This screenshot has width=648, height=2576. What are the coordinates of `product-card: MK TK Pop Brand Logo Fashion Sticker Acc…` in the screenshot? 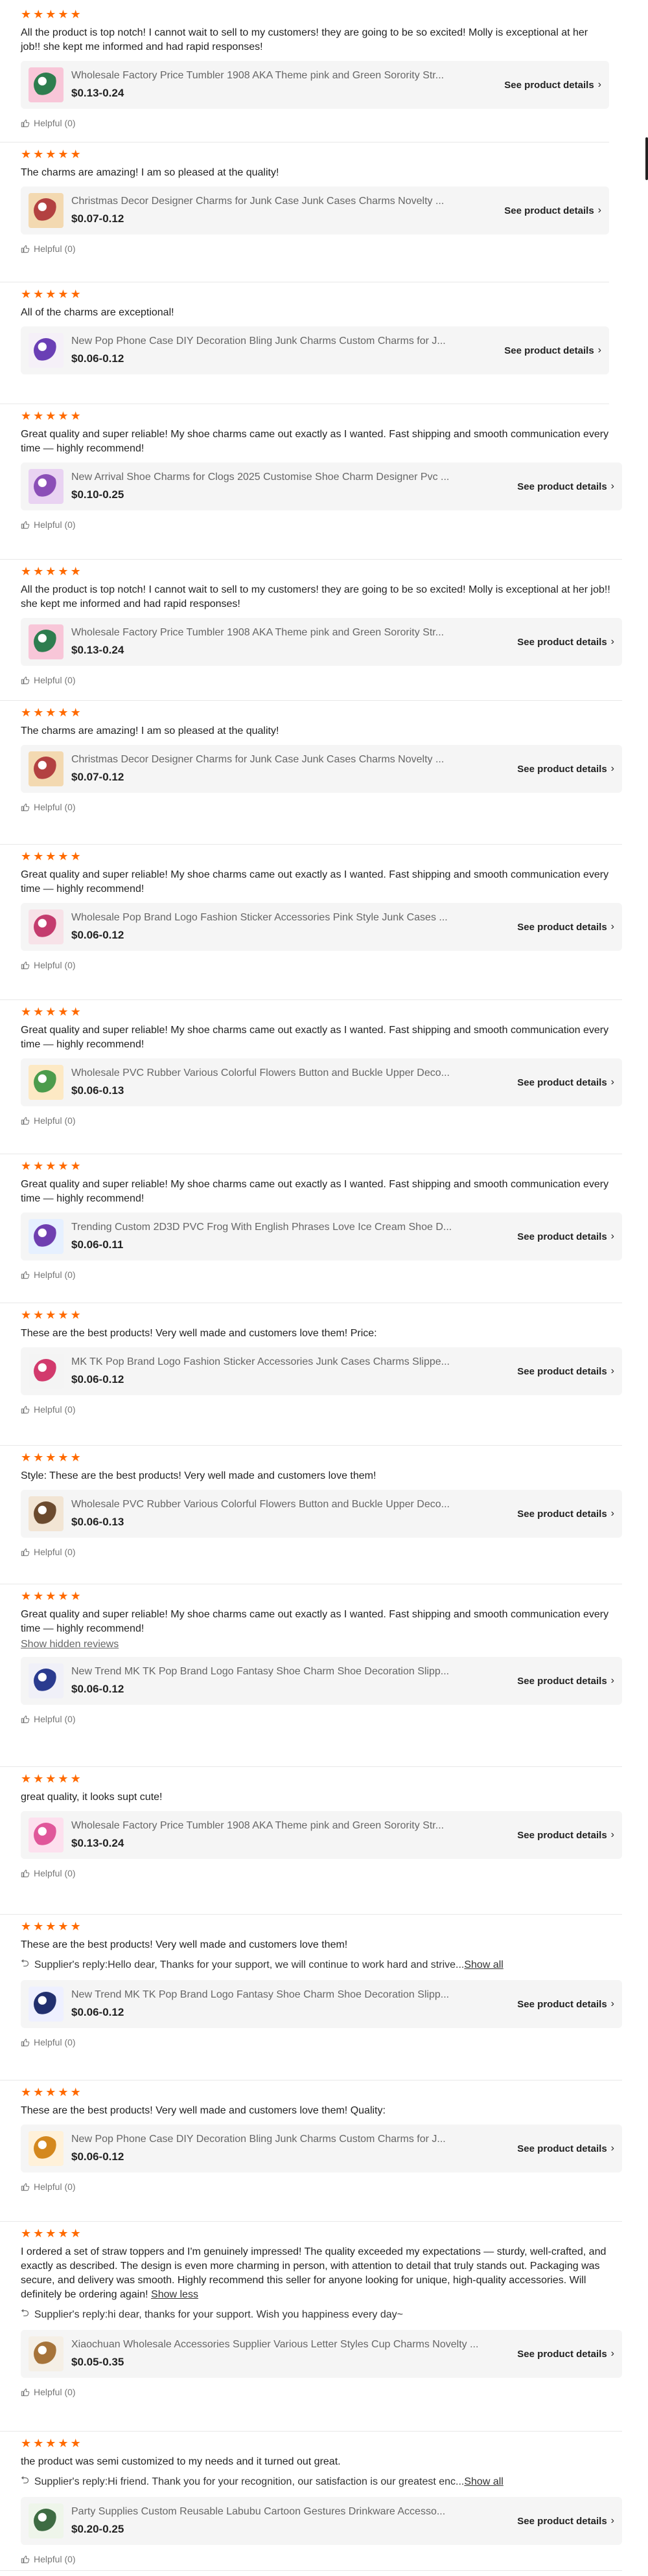 It's located at (321, 1371).